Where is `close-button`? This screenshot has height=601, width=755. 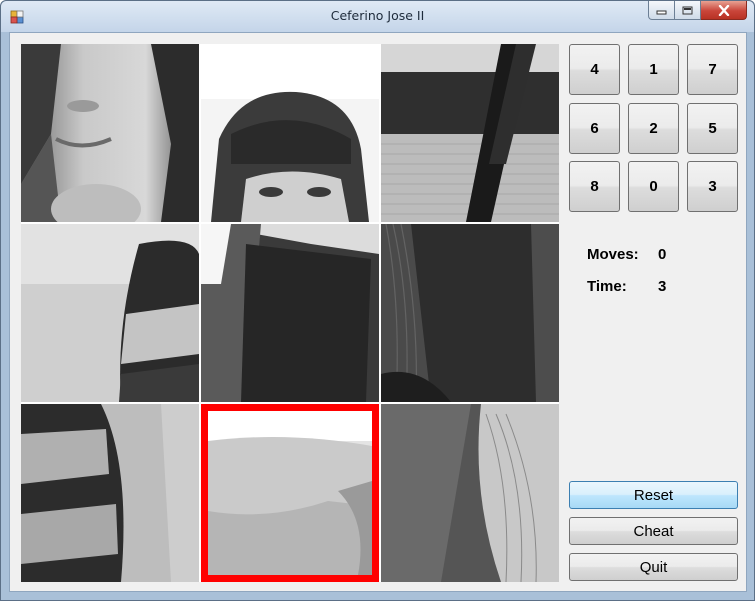
close-button is located at coordinates (724, 10).